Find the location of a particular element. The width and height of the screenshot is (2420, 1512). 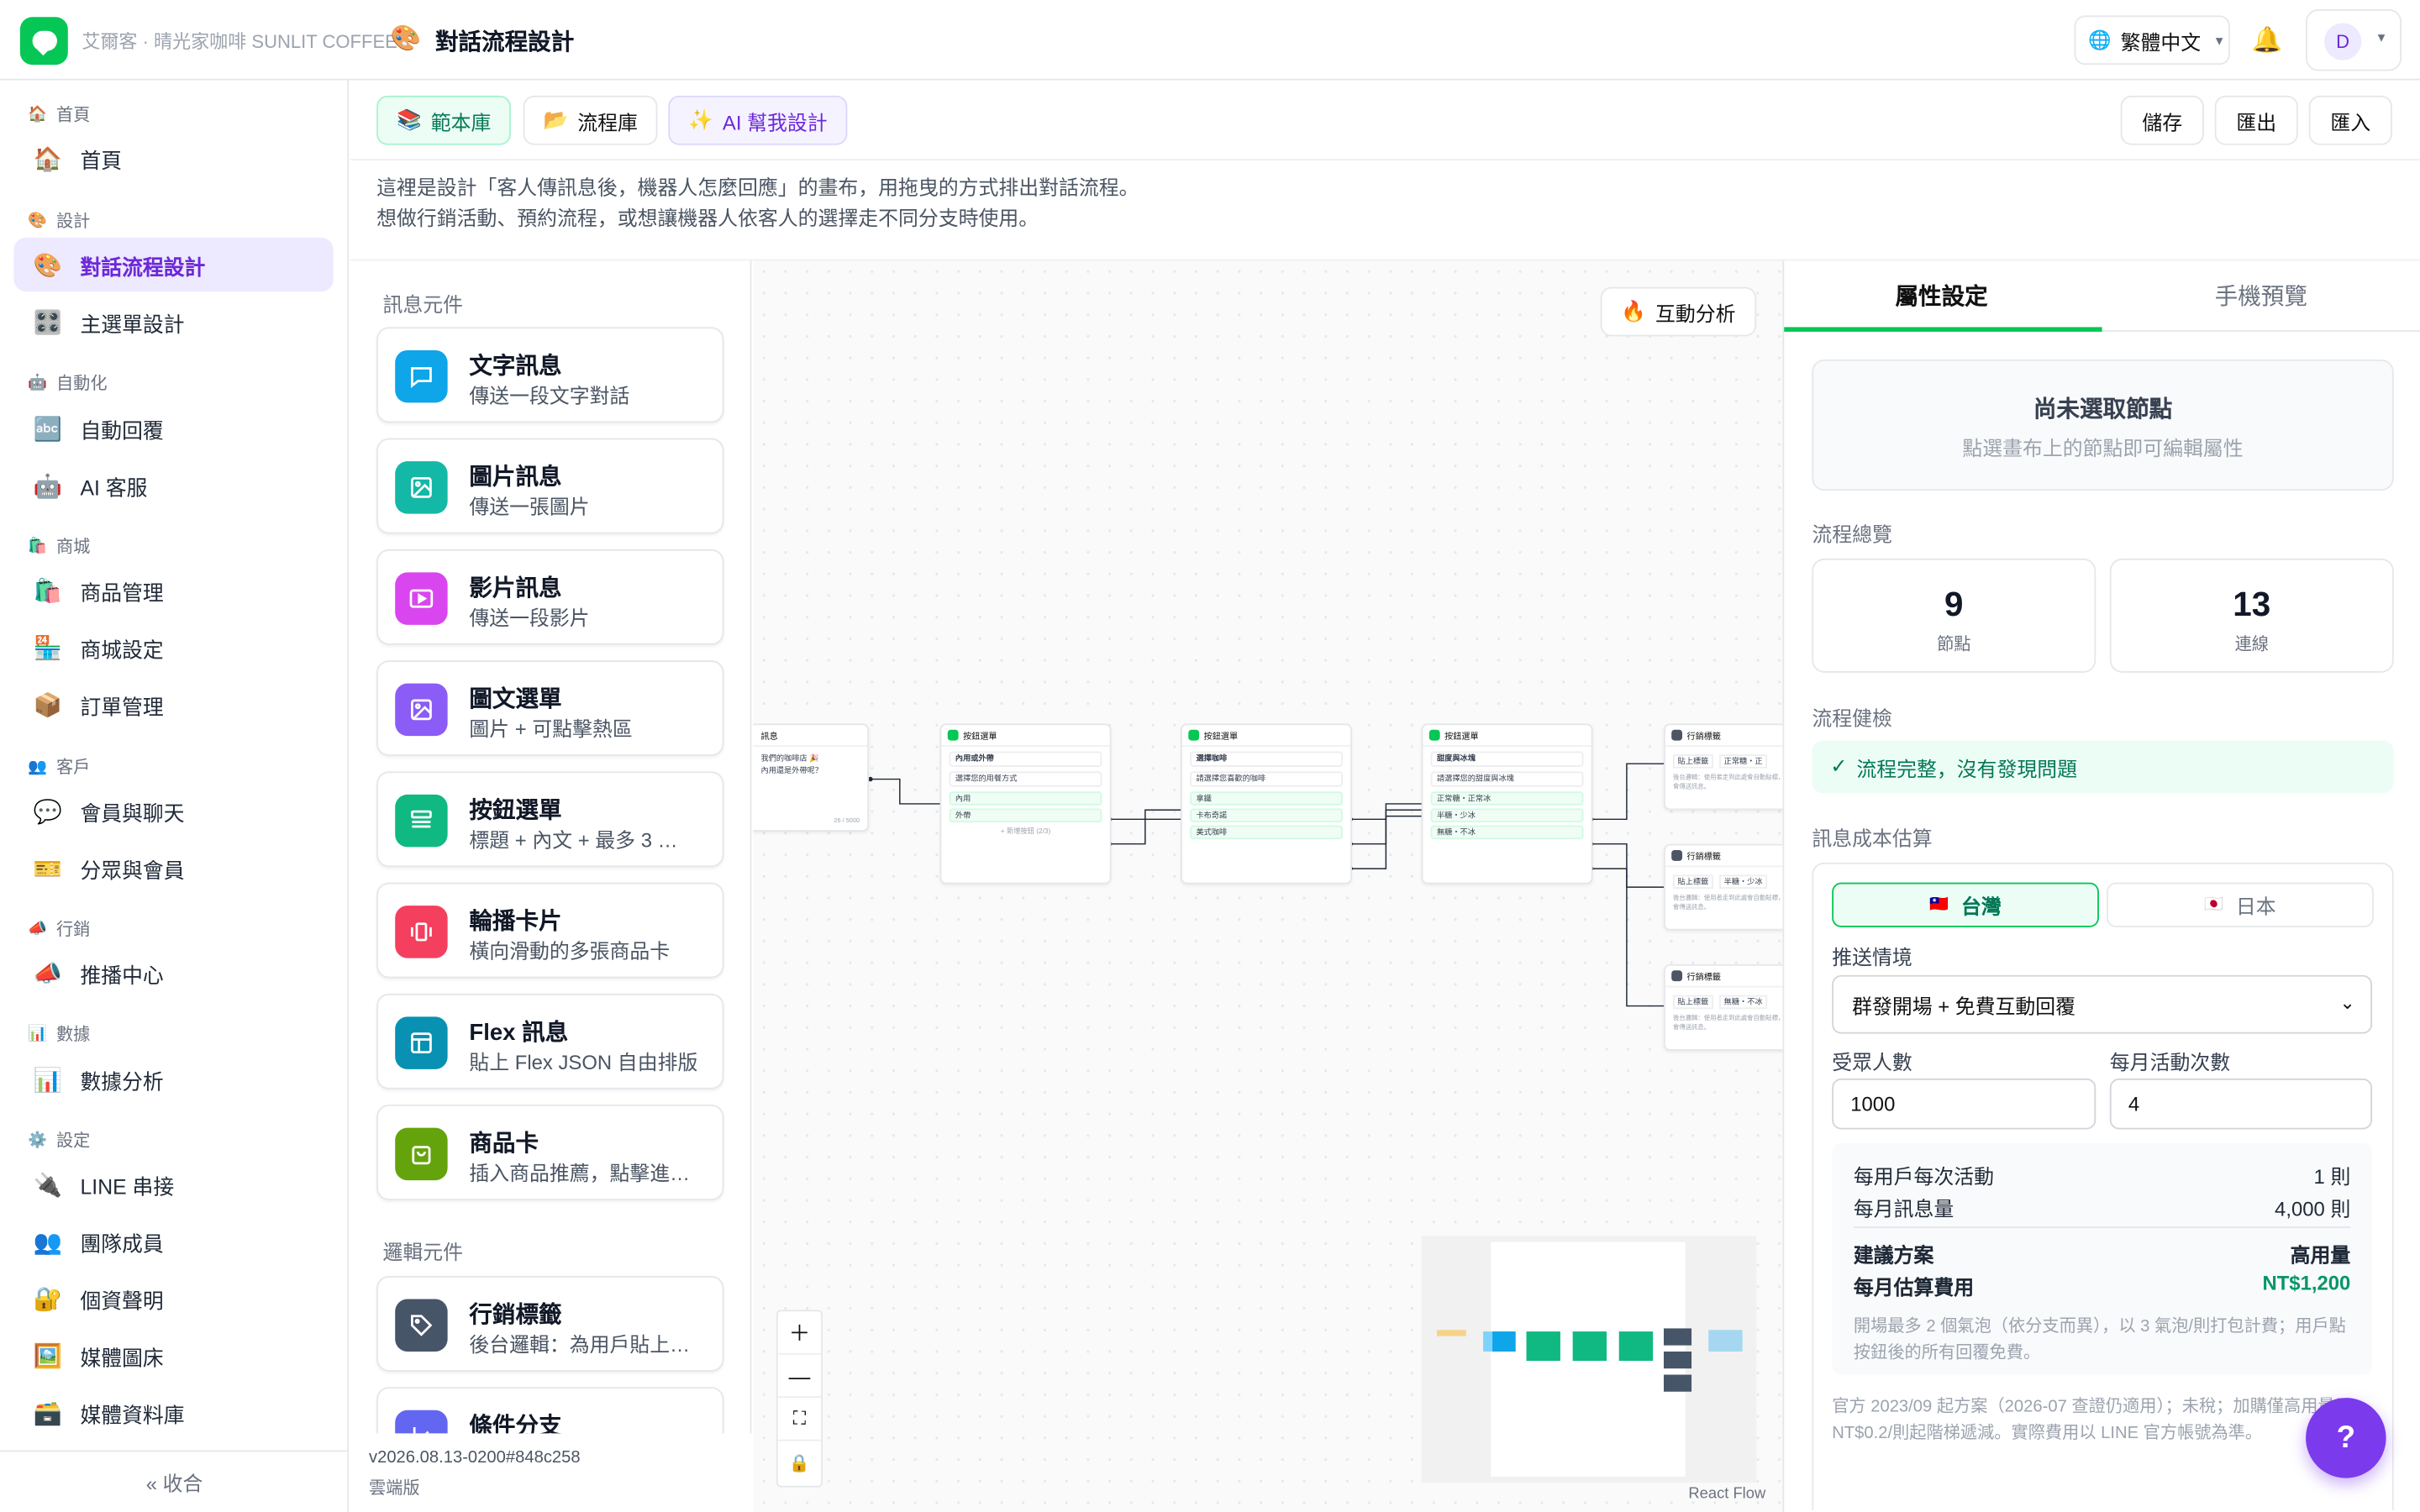

region-taiwan-button: 🇹🇼 台灣 is located at coordinates (1966, 904).